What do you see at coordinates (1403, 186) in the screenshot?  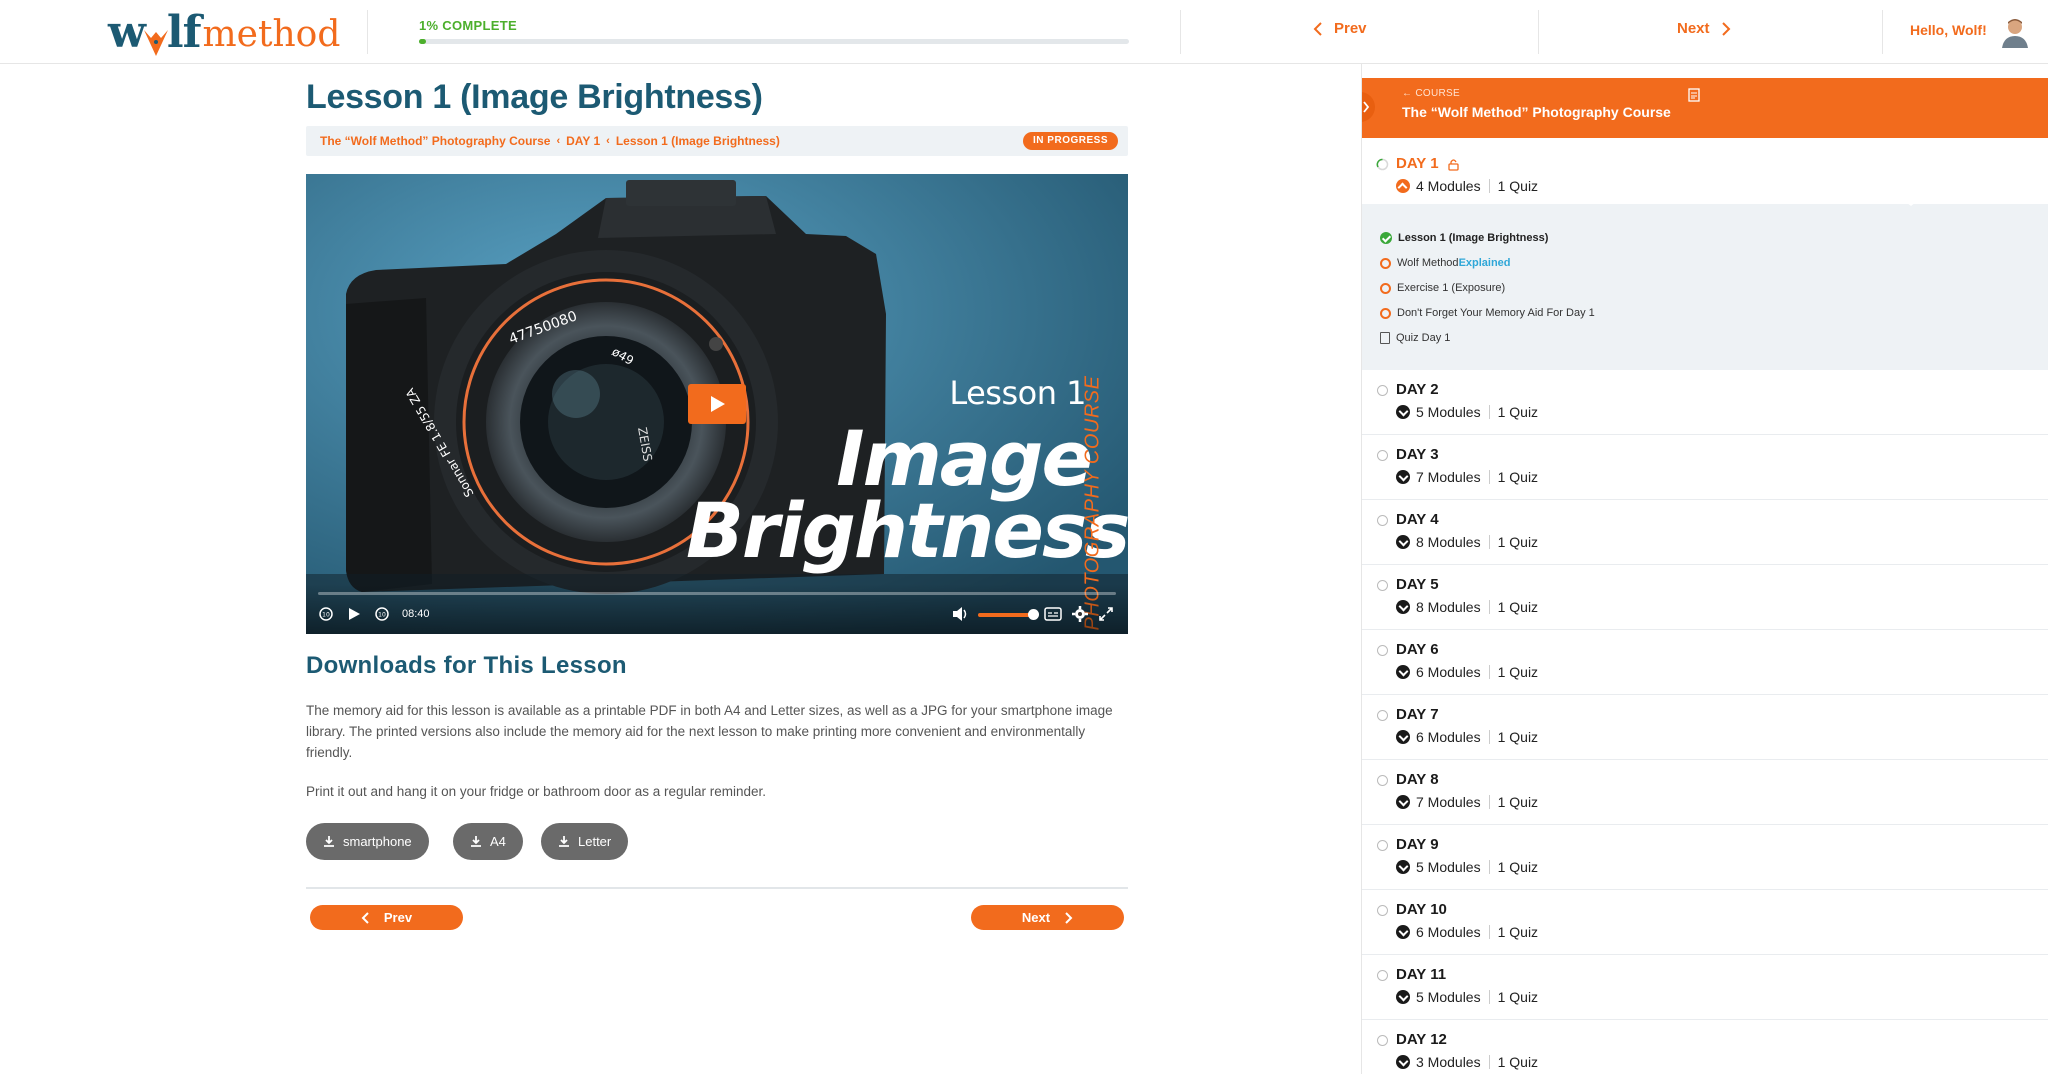 I see `collapse-icon` at bounding box center [1403, 186].